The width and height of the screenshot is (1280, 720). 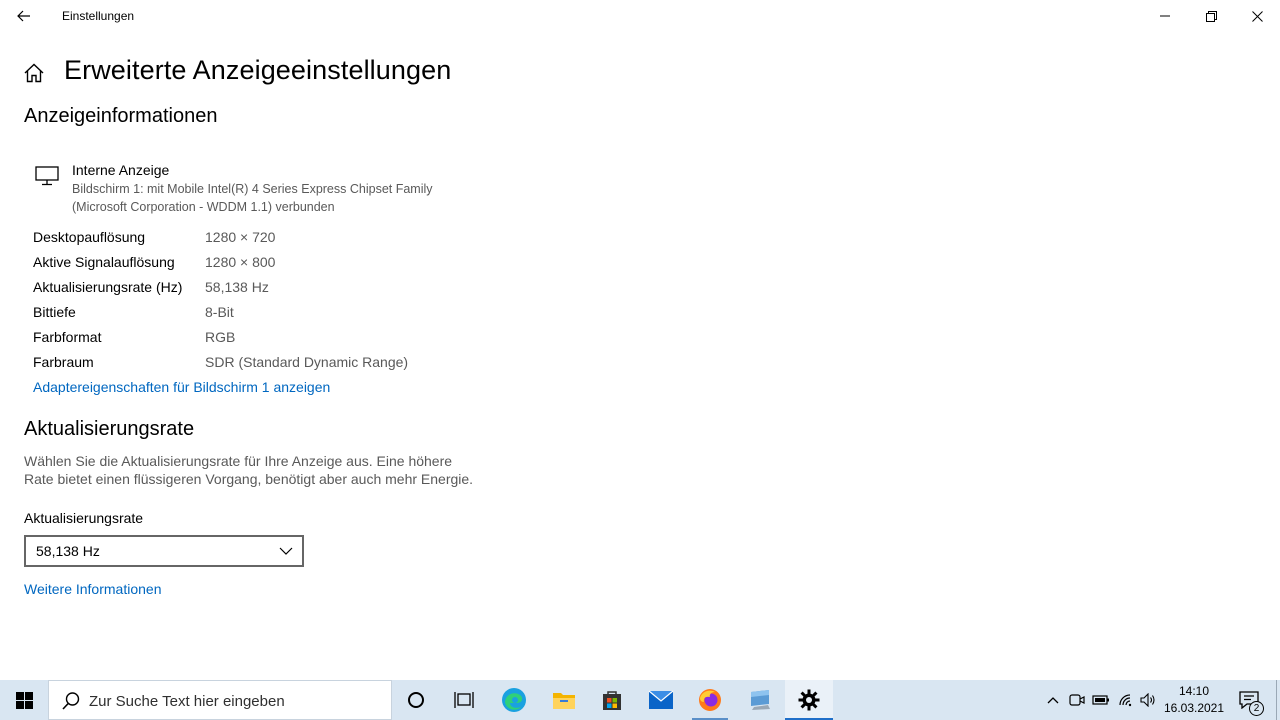 I want to click on close-icon, so click(x=1257, y=16).